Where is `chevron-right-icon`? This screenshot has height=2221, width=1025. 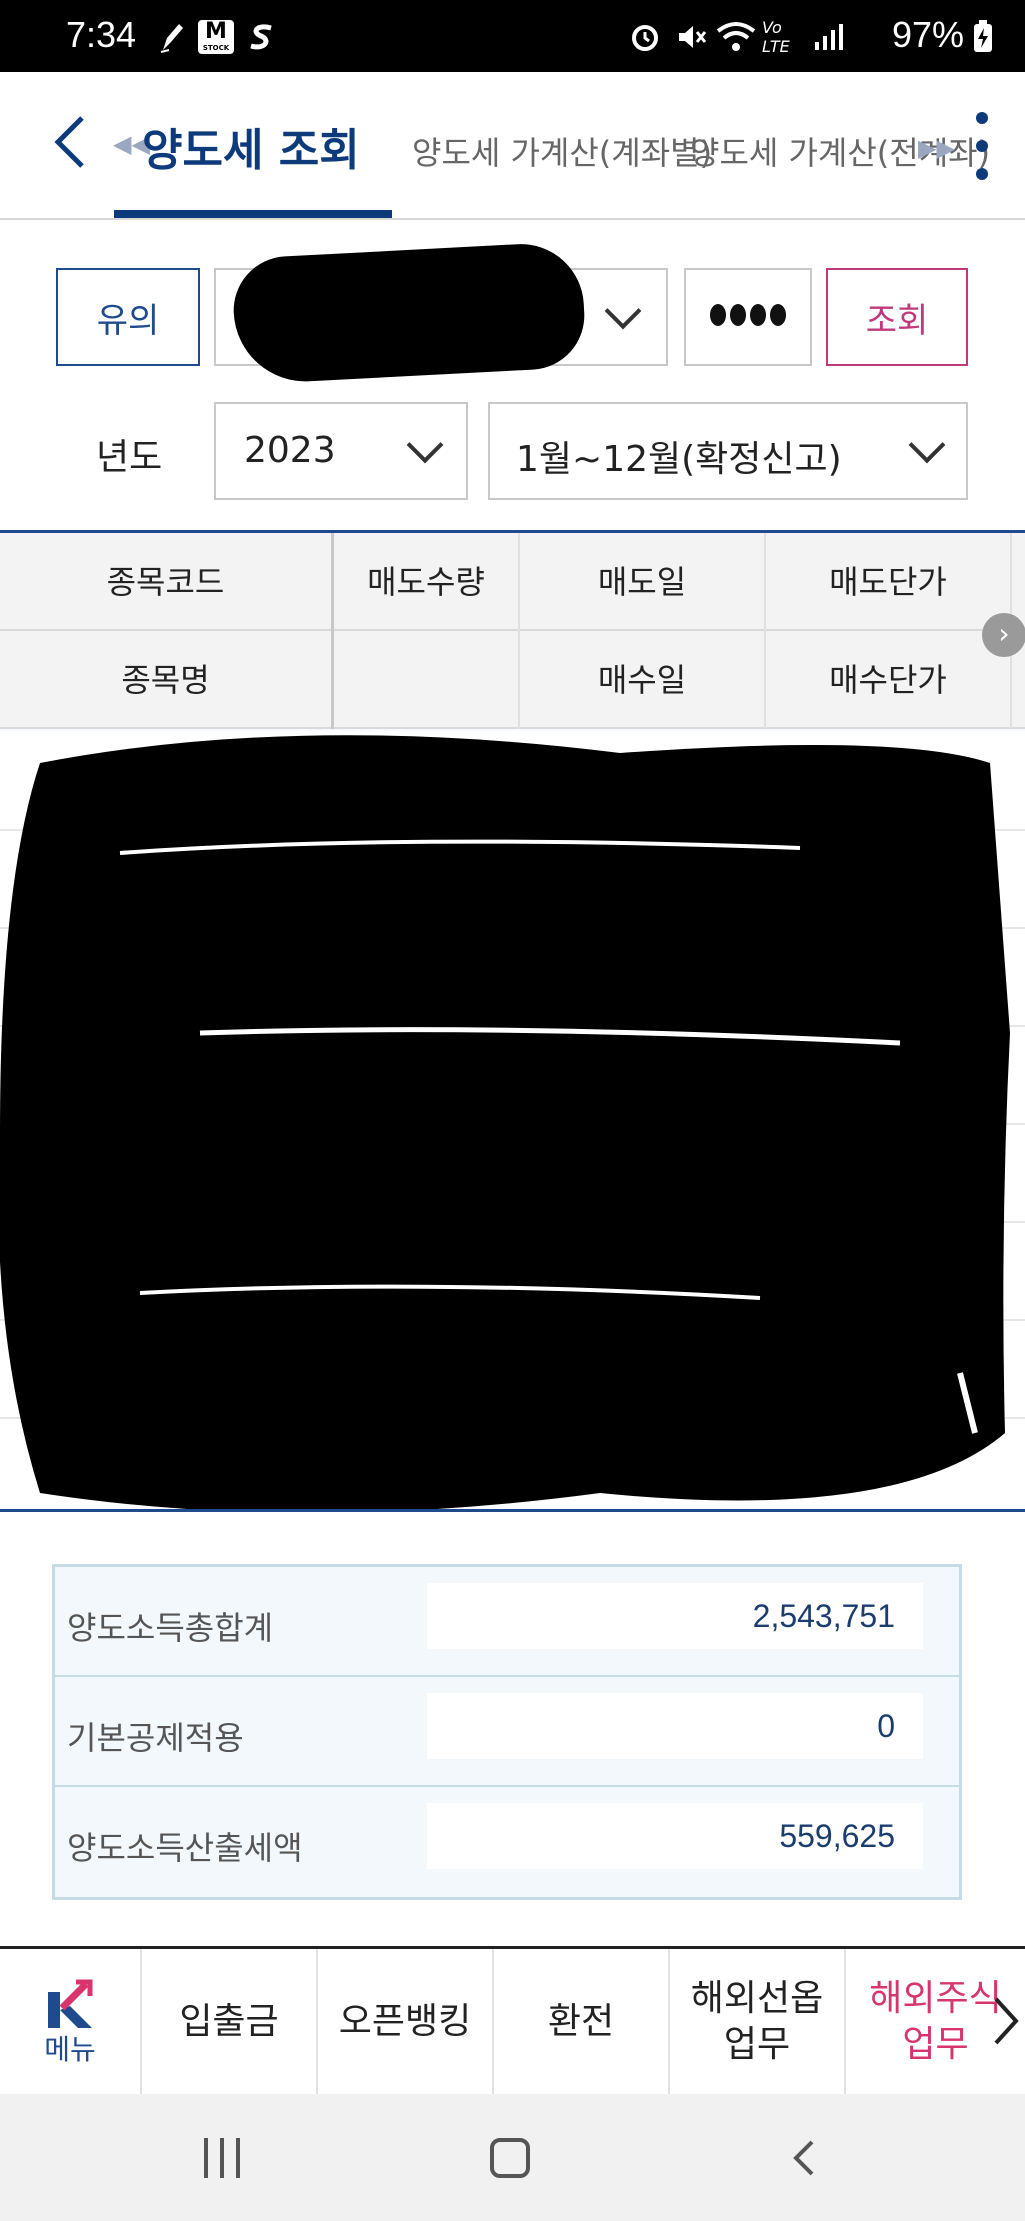
chevron-right-icon is located at coordinates (1005, 2021).